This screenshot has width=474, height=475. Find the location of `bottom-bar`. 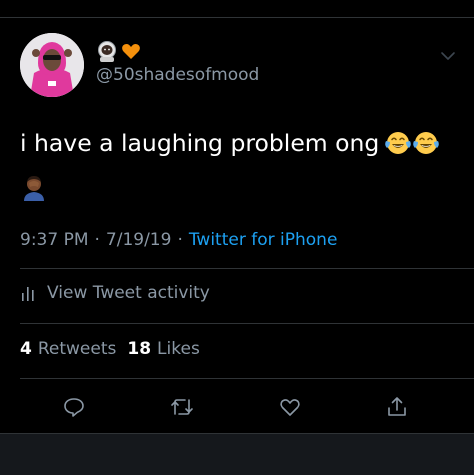

bottom-bar is located at coordinates (237, 454).